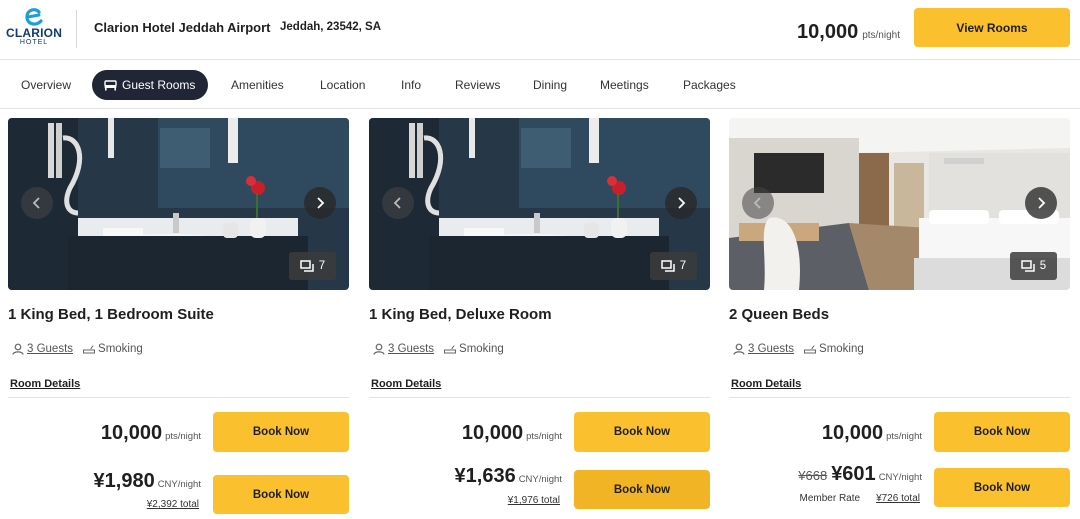 This screenshot has width=1080, height=519. I want to click on tab-guest-rooms: Guest Rooms, so click(150, 85).